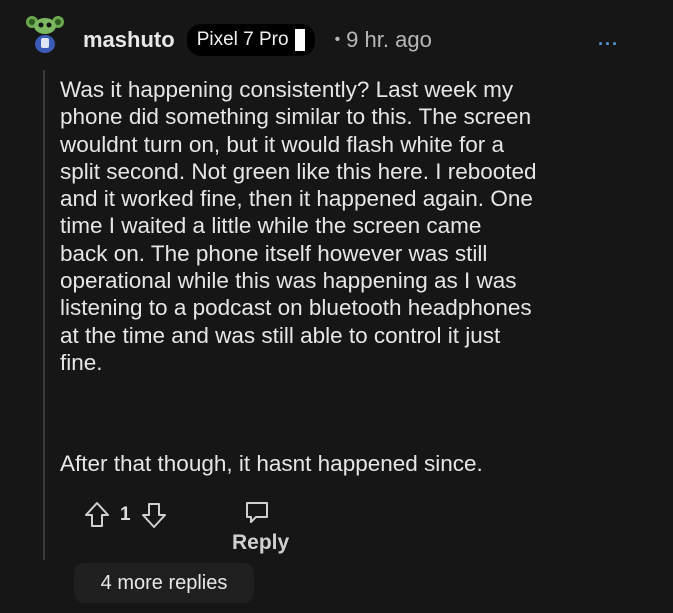 The height and width of the screenshot is (613, 673). I want to click on timestamp: 9 hr. ago, so click(389, 39).